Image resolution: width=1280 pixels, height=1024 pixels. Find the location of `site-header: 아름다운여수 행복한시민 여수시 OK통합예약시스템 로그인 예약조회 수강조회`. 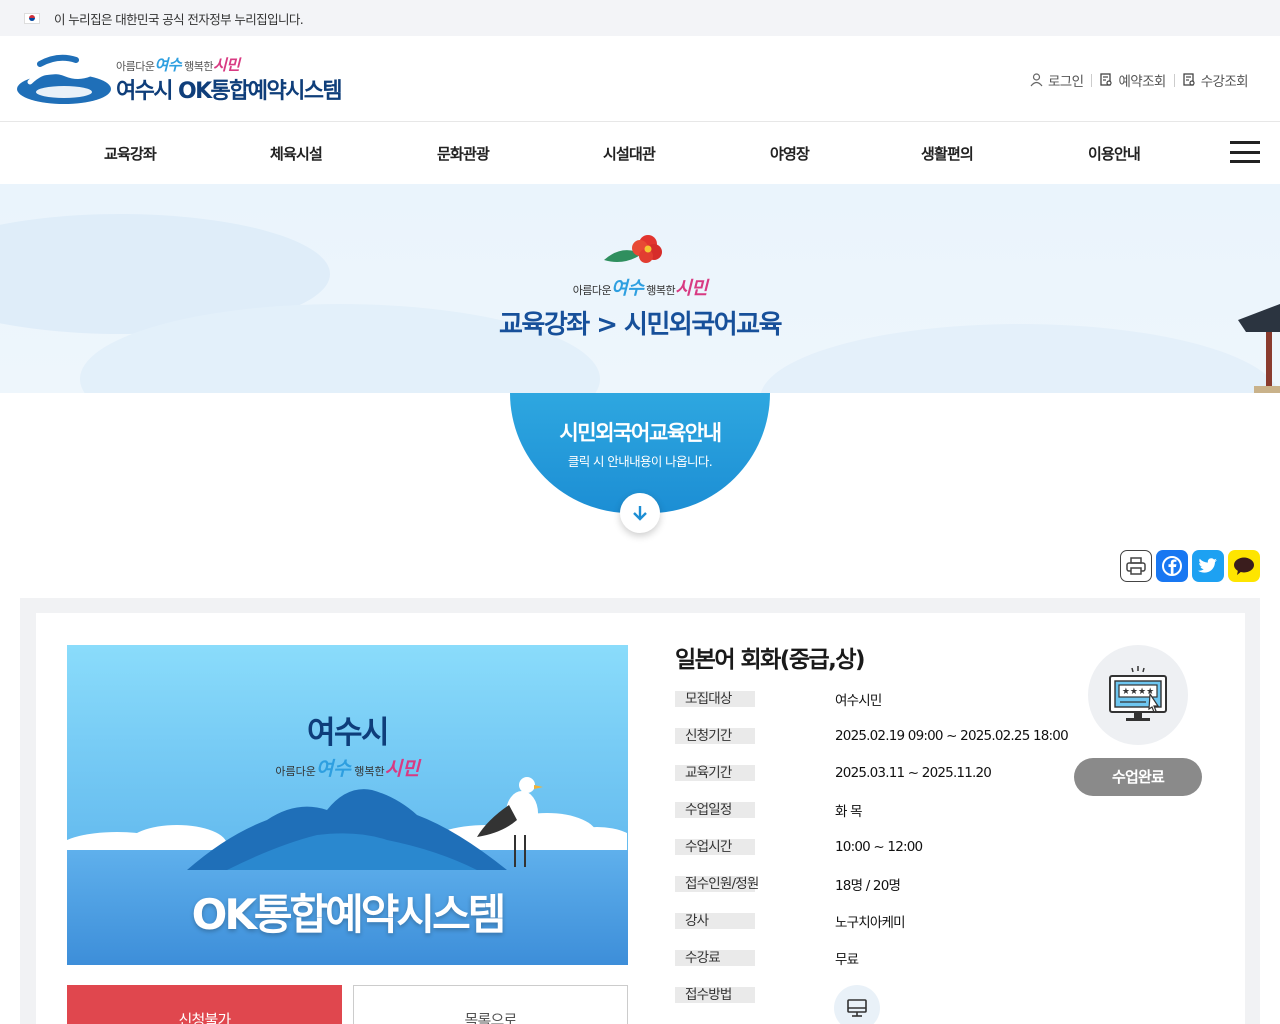

site-header: 아름다운여수 행복한시민 여수시 OK통합예약시스템 로그인 예약조회 수강조회 is located at coordinates (640, 79).